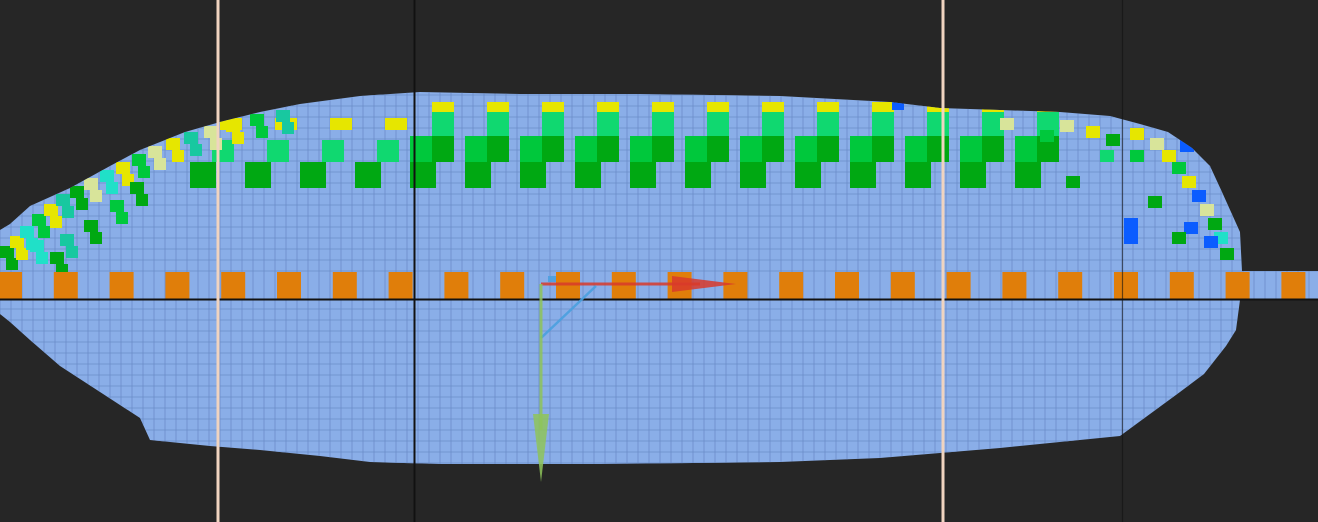  What do you see at coordinates (1131, 231) in the screenshot?
I see `voxel-blue` at bounding box center [1131, 231].